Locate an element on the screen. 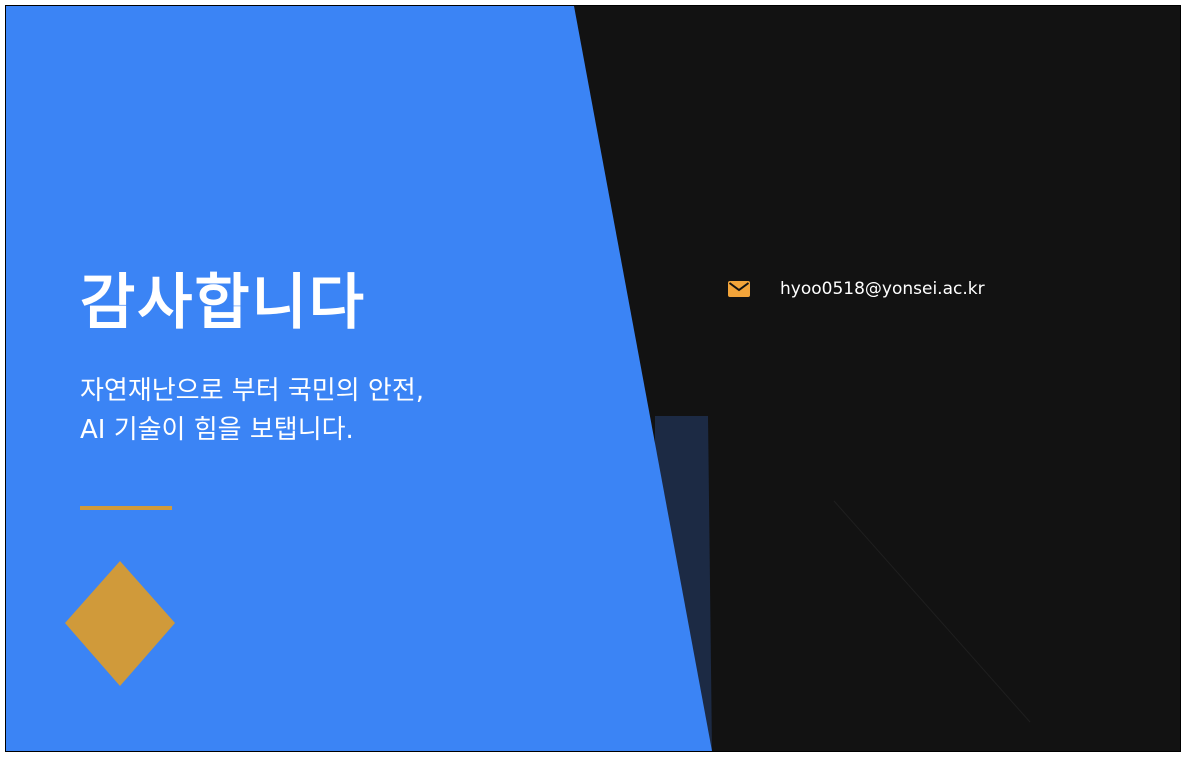 The image size is (1186, 757). subtitle-line-1: 자연재난으로 부터 국민의 안전, is located at coordinates (252, 391).